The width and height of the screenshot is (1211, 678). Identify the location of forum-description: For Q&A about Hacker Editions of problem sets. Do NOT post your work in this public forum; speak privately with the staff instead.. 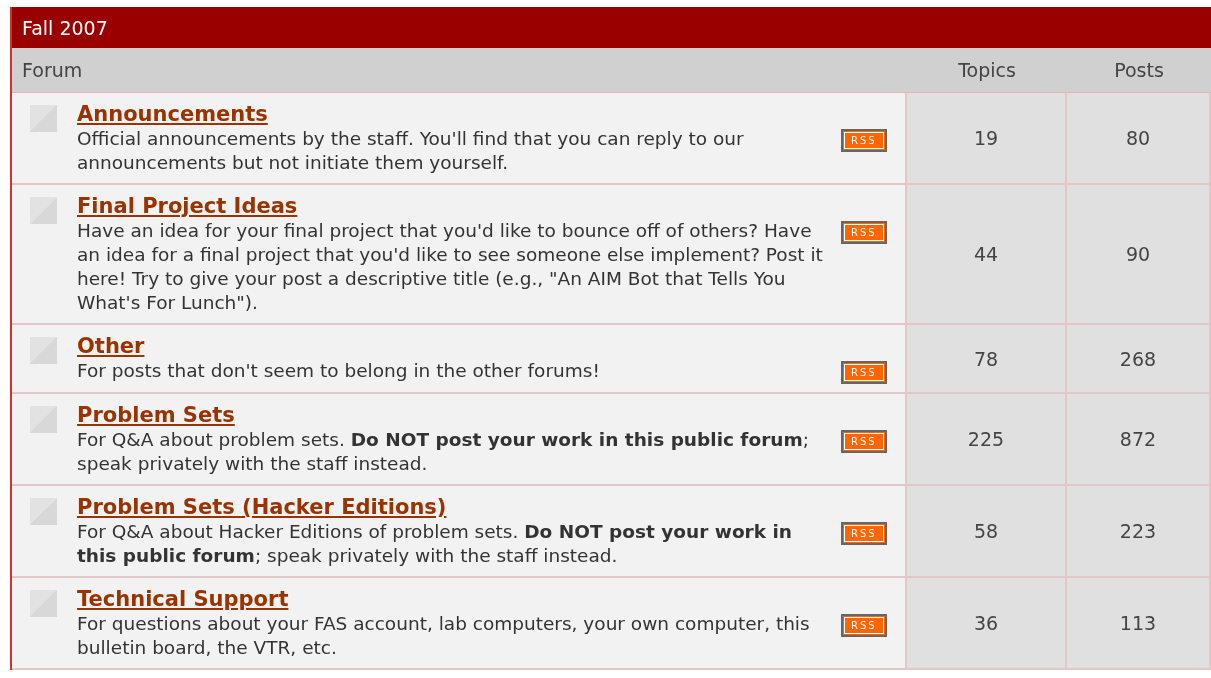
(435, 544).